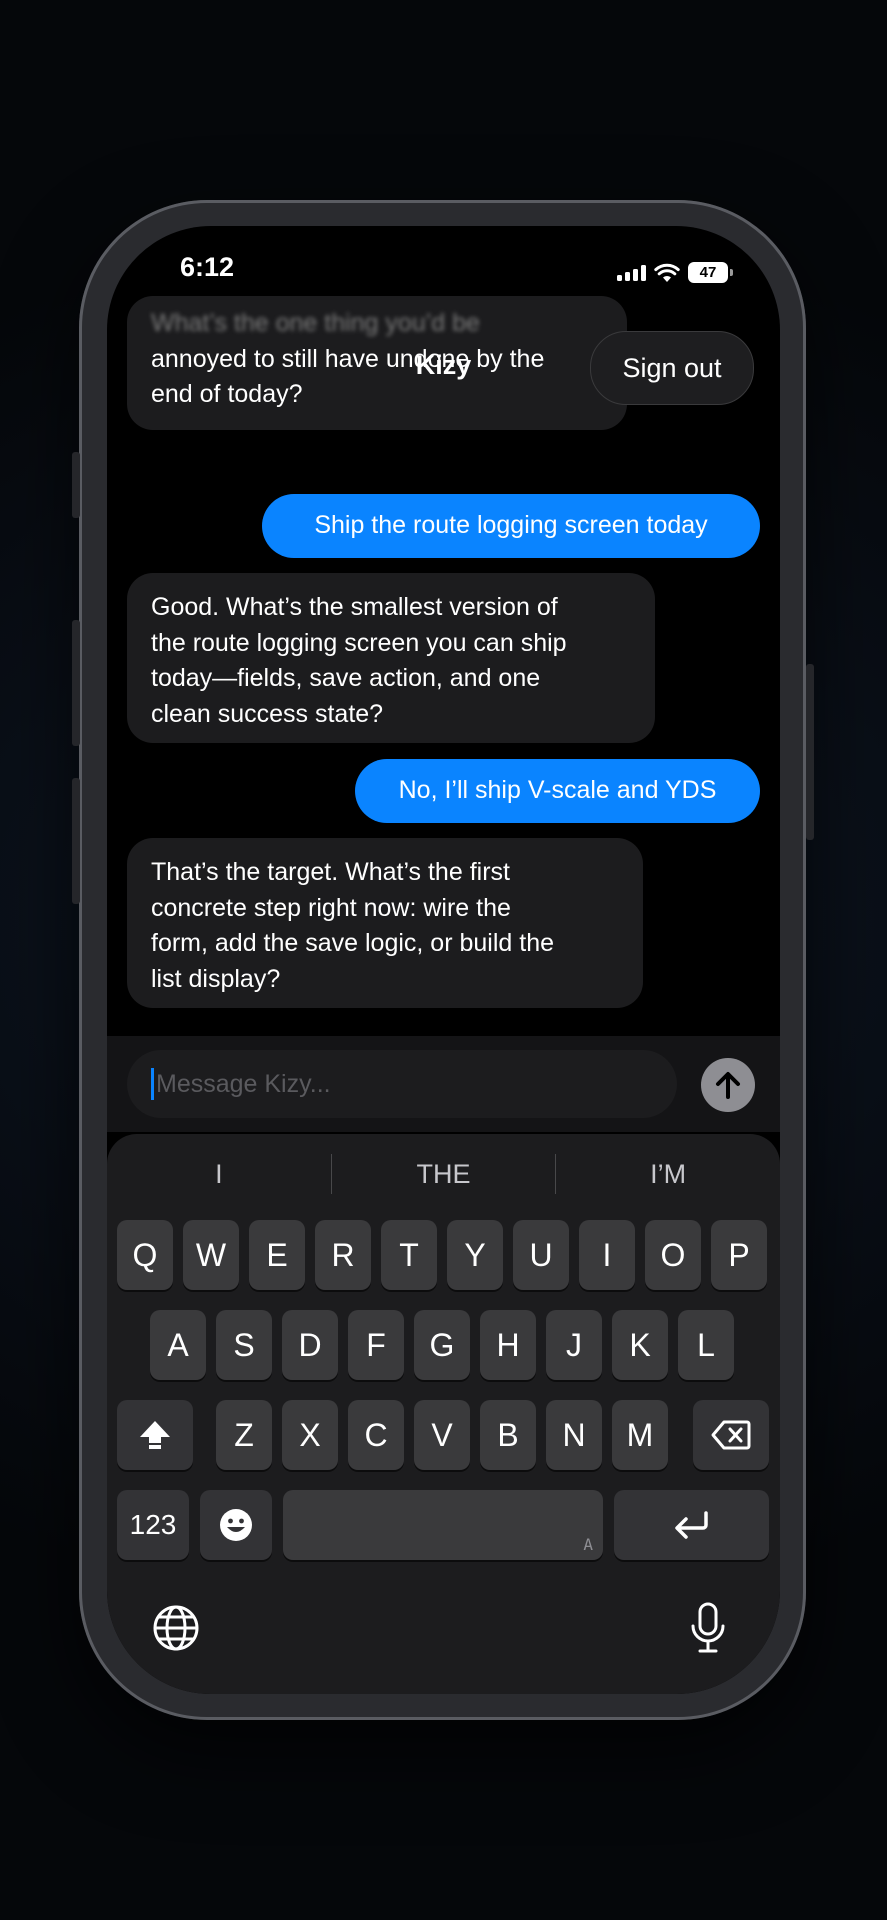 The height and width of the screenshot is (1920, 887). Describe the element at coordinates (557, 791) in the screenshot. I see `message-user-2: No, I’ll ship V-scale and YDS` at that location.